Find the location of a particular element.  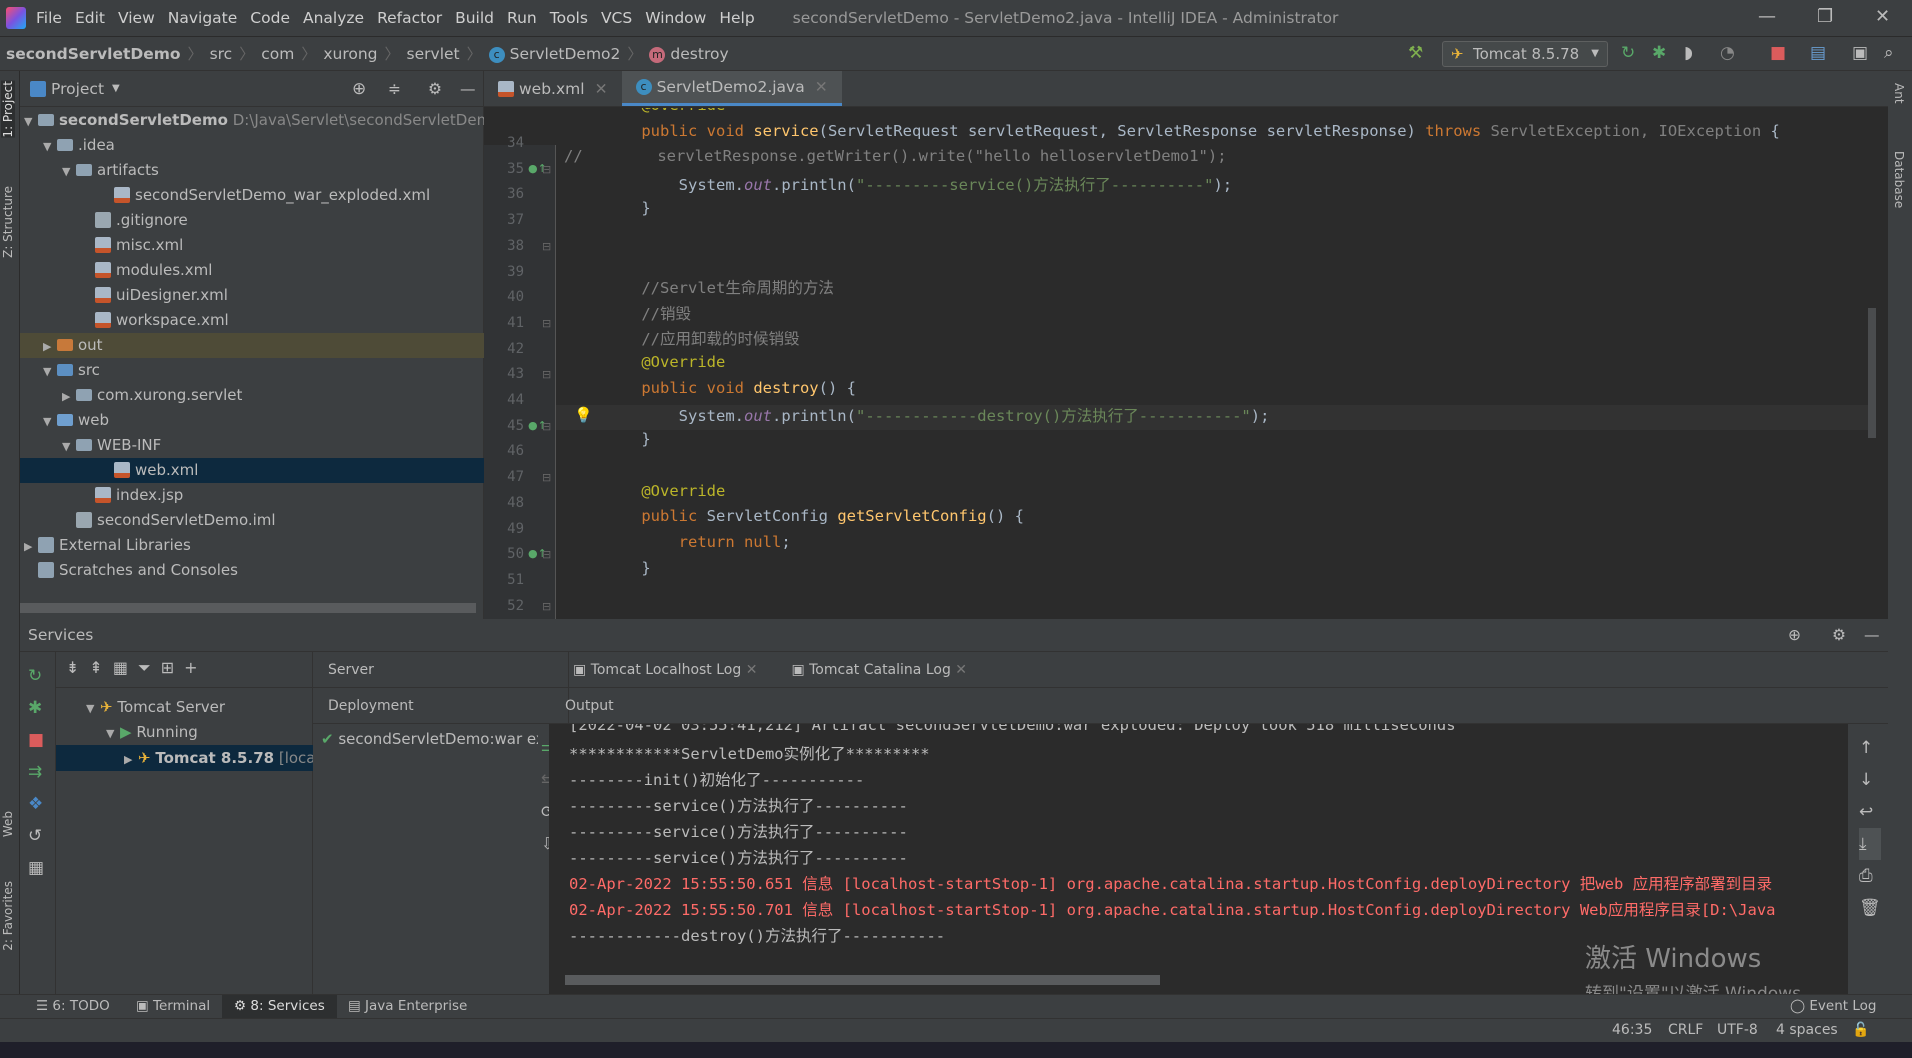

menu-vcs: VCS is located at coordinates (616, 18).